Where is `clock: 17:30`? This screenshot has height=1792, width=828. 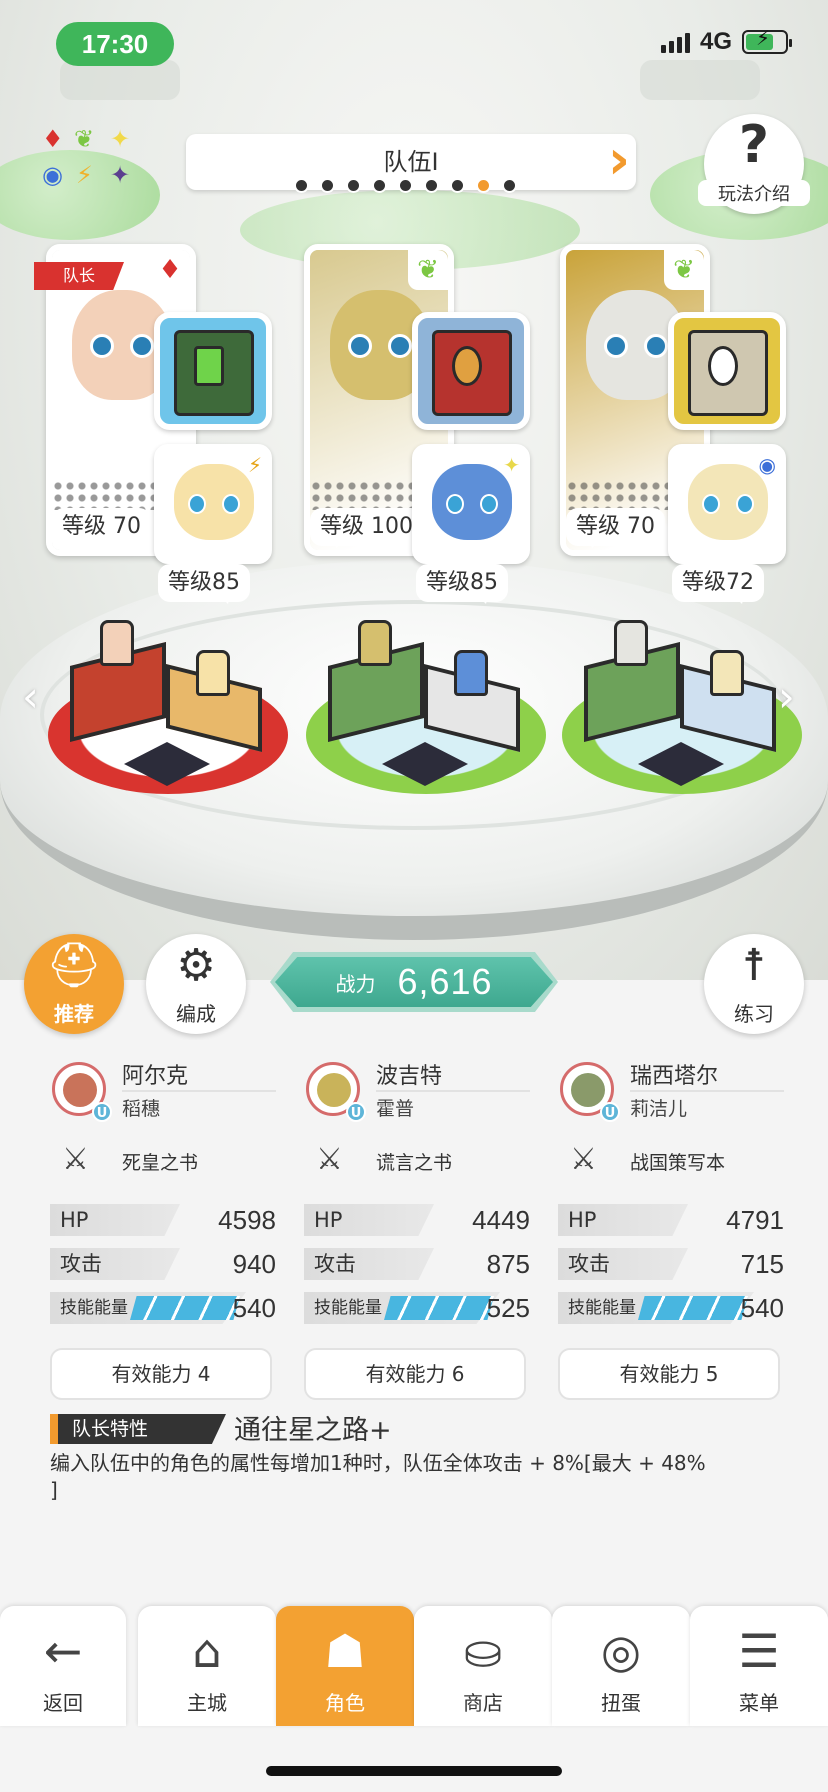
clock: 17:30 is located at coordinates (115, 44).